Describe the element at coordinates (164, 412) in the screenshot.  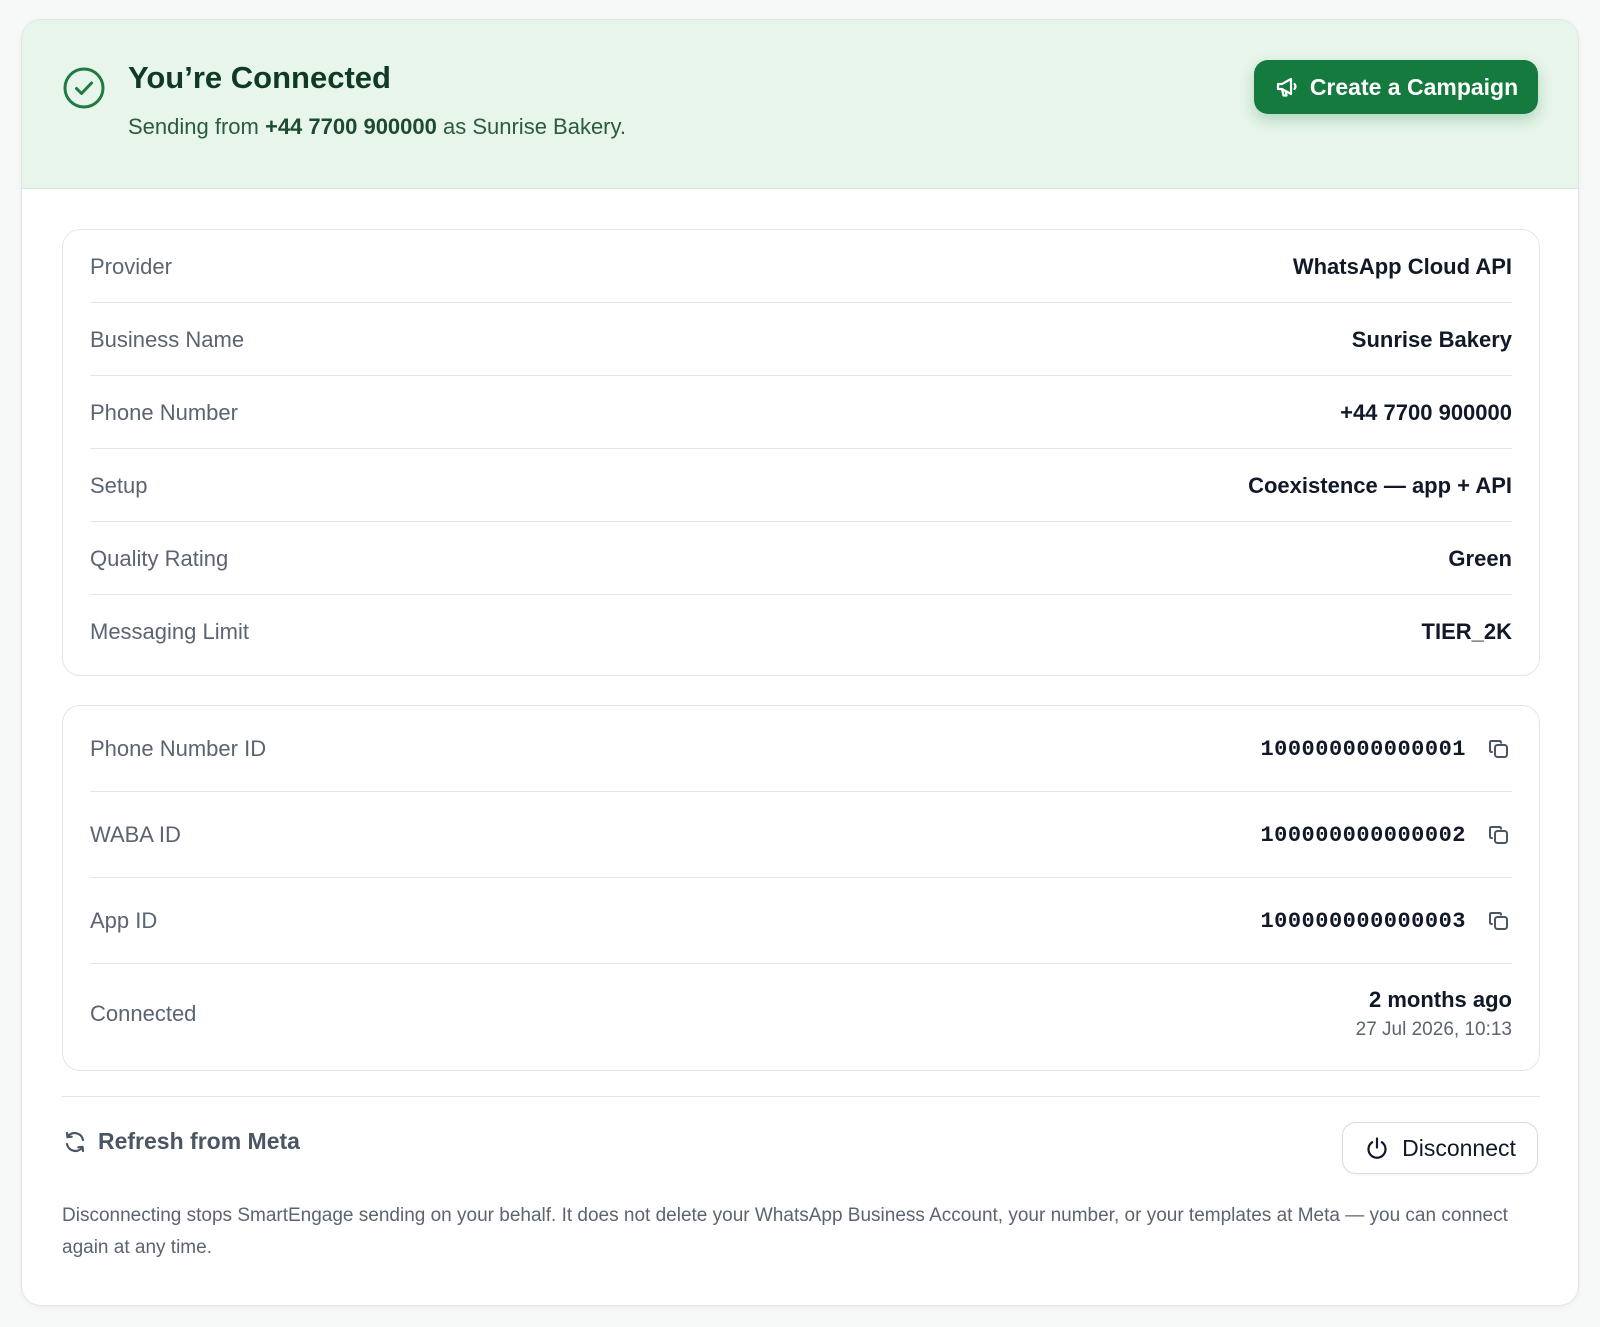
I see `detail-label: Phone Number` at that location.